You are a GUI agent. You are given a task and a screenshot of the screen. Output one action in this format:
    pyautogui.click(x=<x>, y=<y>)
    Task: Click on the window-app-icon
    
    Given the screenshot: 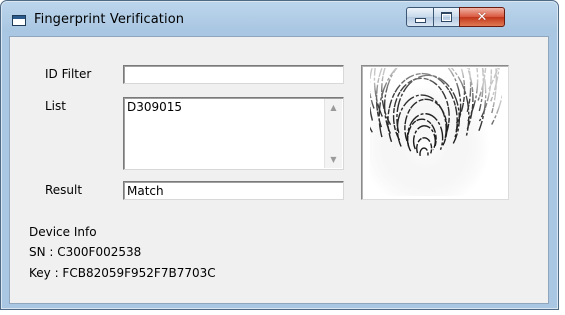 What is the action you would take?
    pyautogui.click(x=19, y=20)
    